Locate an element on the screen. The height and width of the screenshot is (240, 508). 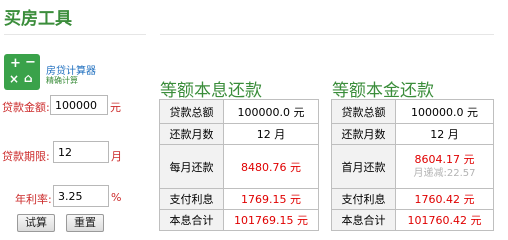
page-title: 买房工具 is located at coordinates (38, 19).